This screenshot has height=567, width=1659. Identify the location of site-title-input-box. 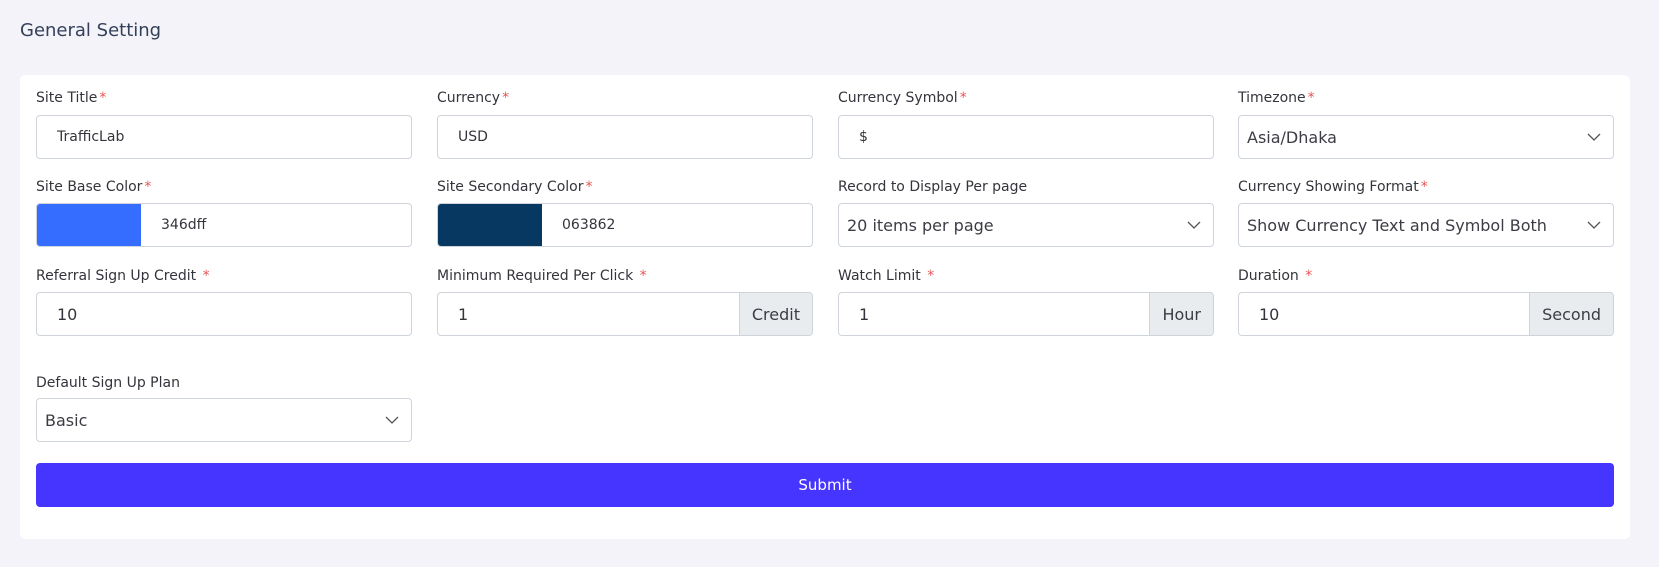
(224, 137).